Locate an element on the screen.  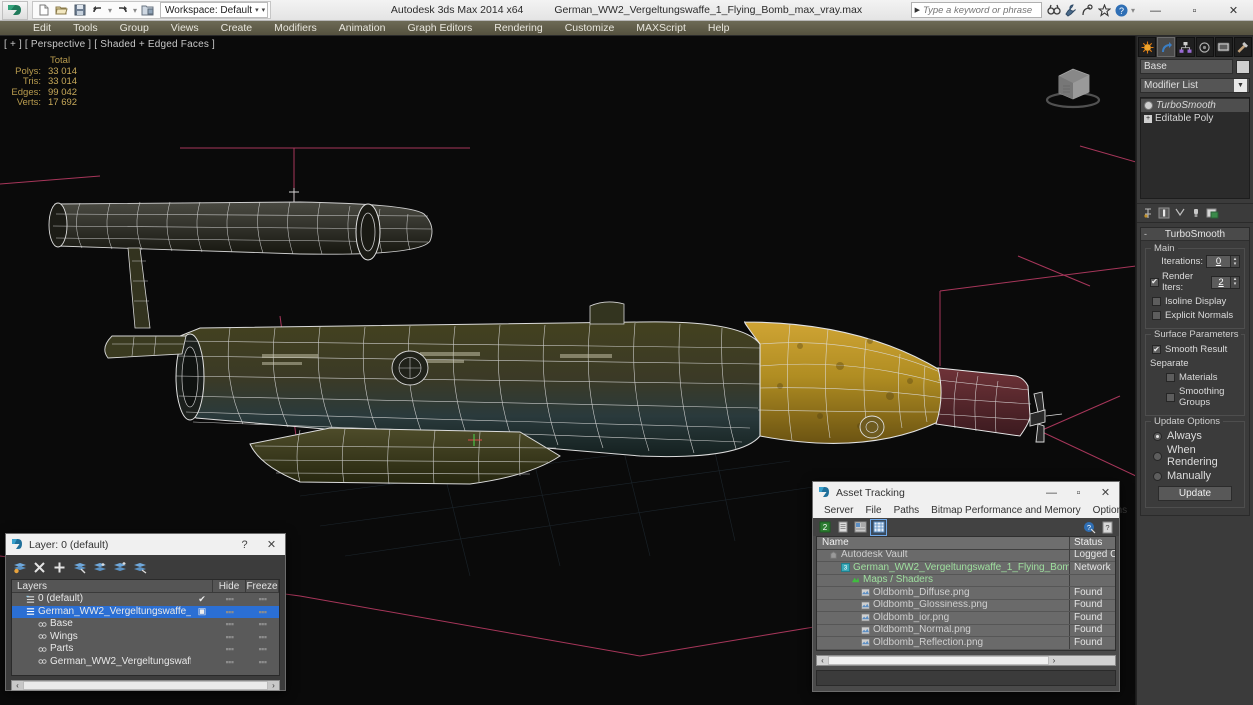
layer-row-parts: Parts ▪▪▪ ▪▪▪ is located at coordinates (145, 649).